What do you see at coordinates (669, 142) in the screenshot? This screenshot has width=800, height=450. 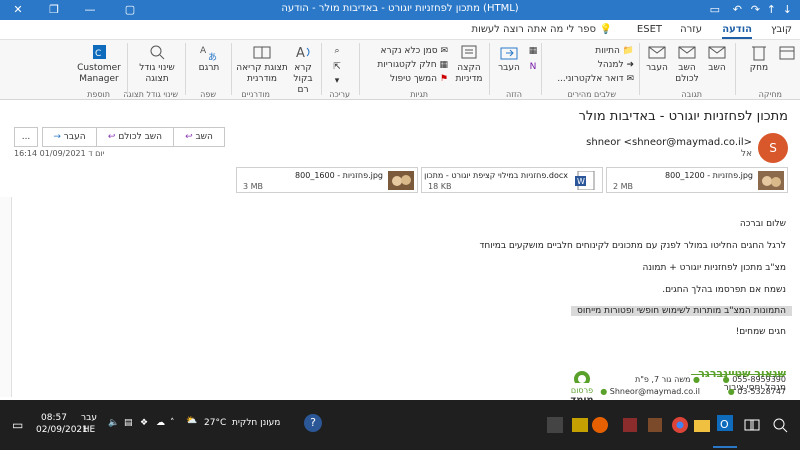 I see `sender: shneor <shneor@maymad.co.il>` at bounding box center [669, 142].